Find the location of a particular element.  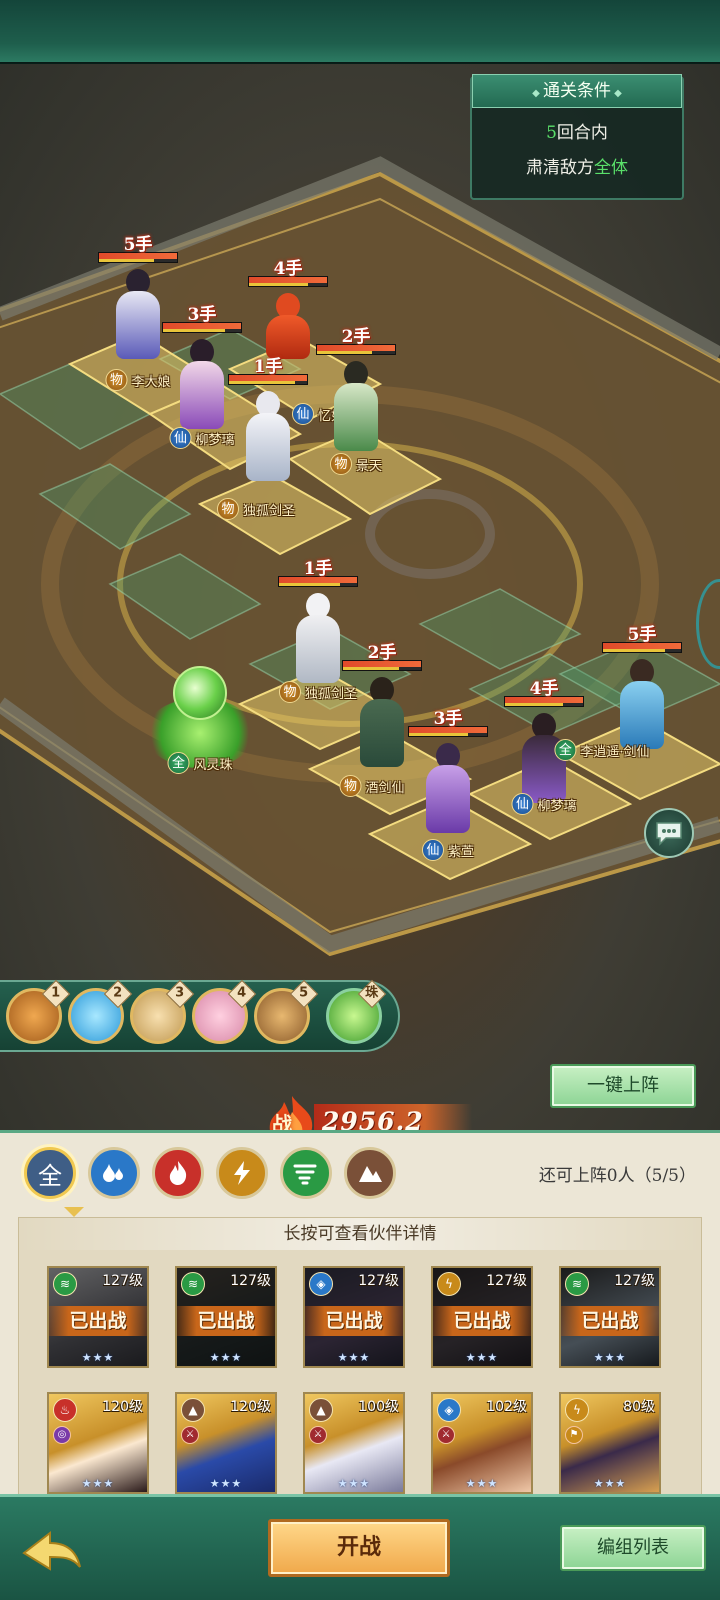

unit-name: 李逍遥·剑仙 is located at coordinates (615, 752).